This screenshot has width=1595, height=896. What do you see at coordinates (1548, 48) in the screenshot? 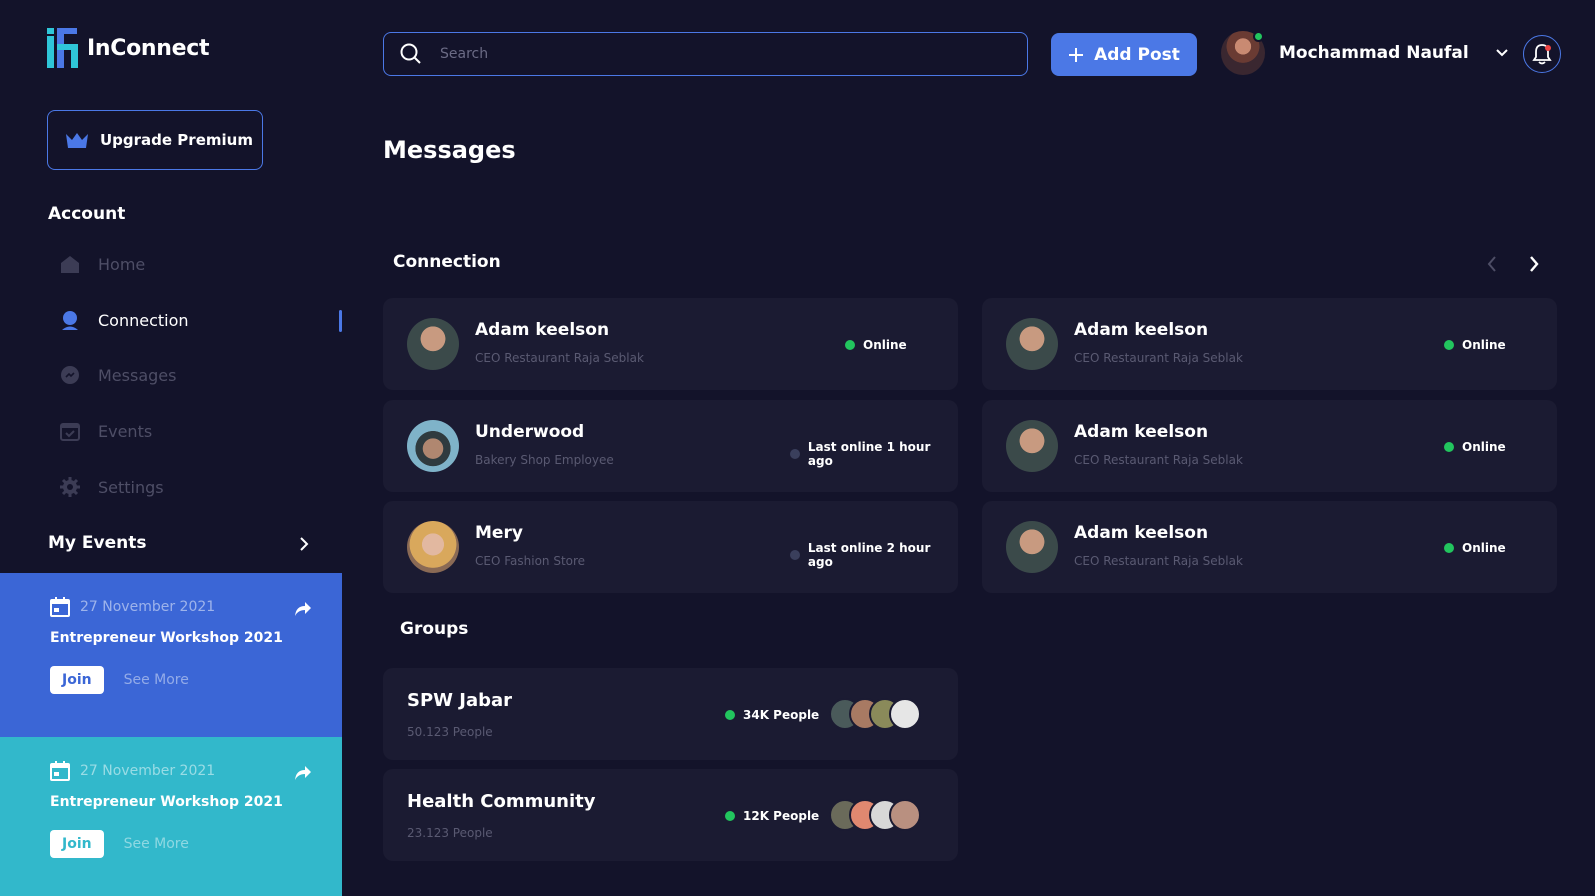
I see `notification-badge` at bounding box center [1548, 48].